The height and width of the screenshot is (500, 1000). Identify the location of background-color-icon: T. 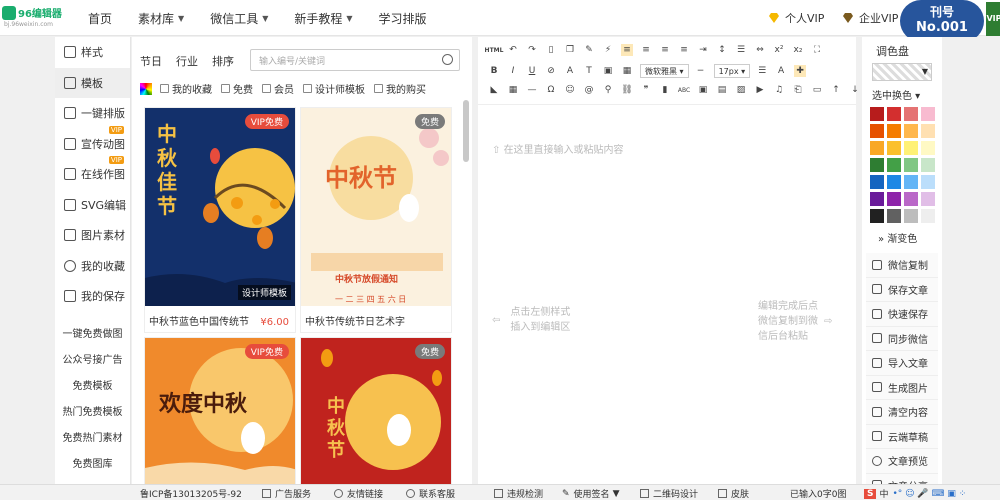
(589, 71).